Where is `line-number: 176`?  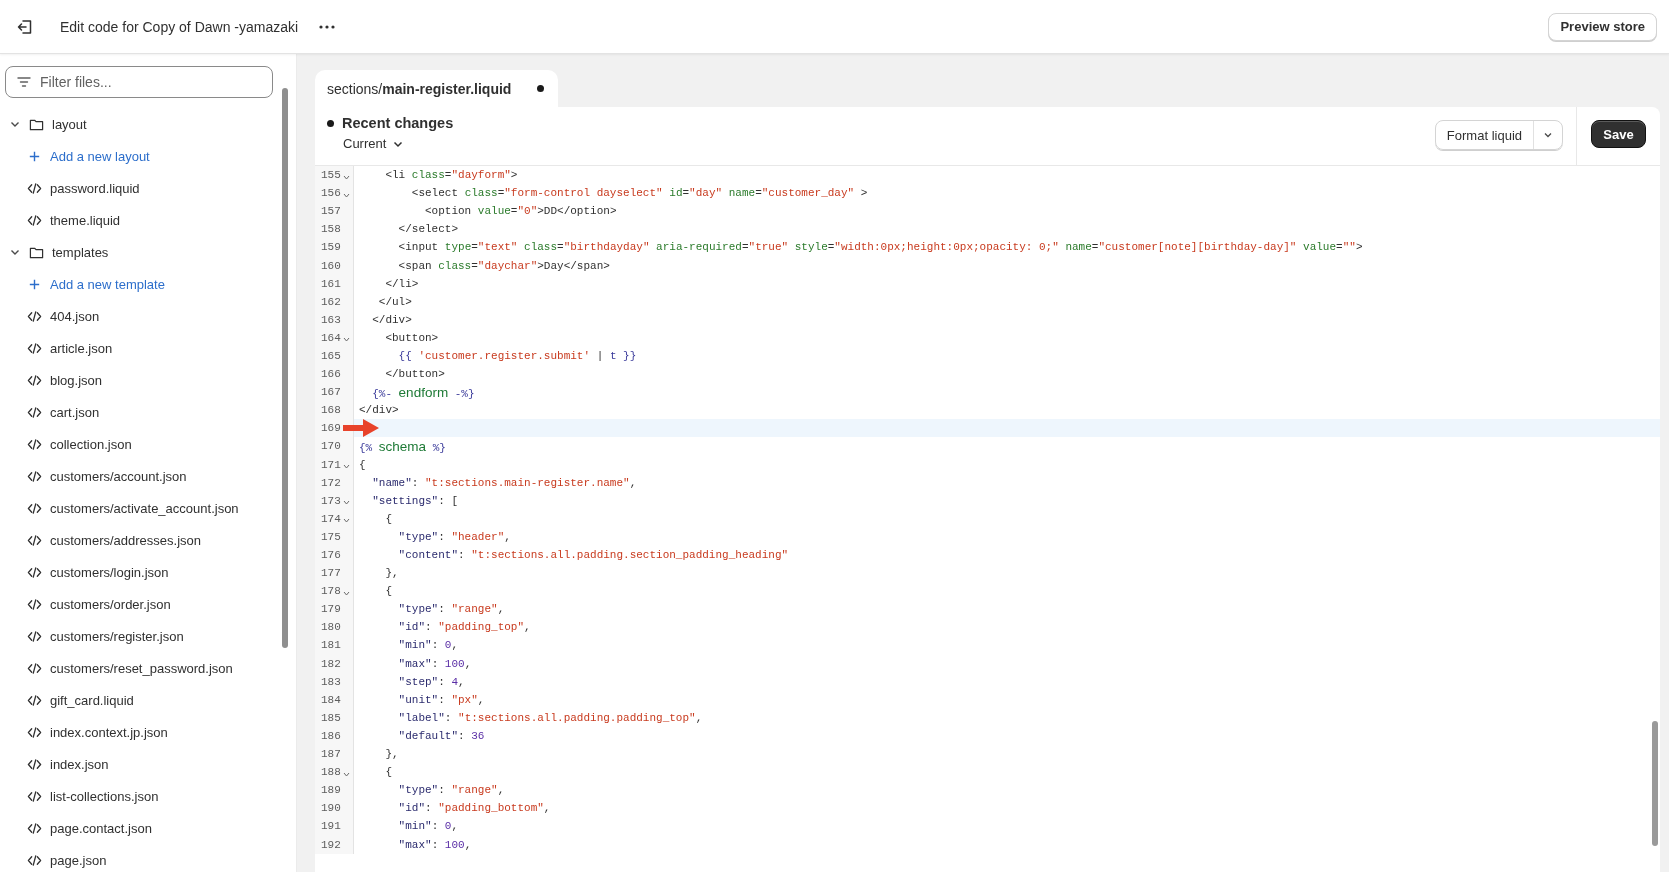 line-number: 176 is located at coordinates (331, 555).